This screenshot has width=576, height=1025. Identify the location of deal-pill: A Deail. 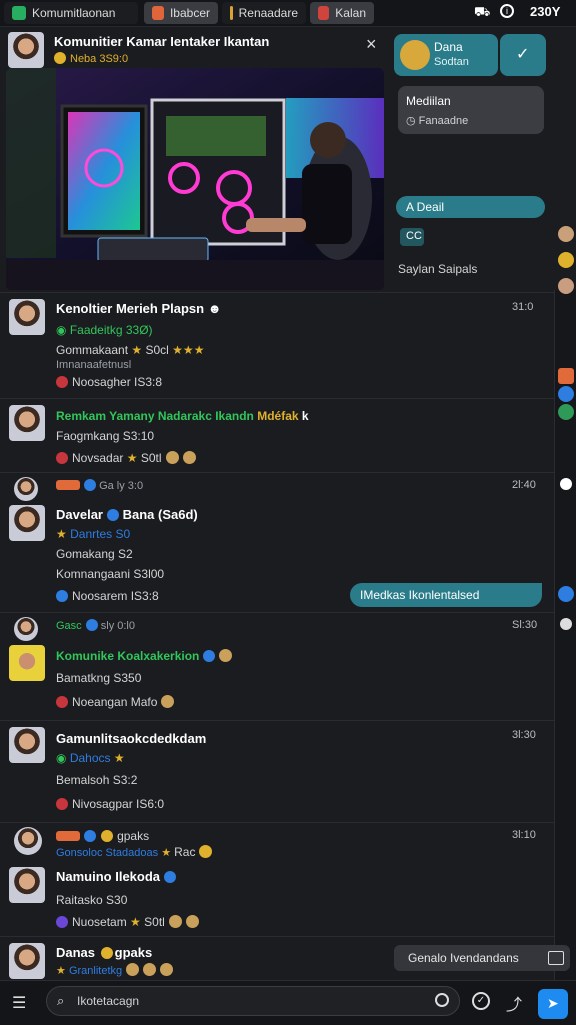
(470, 207).